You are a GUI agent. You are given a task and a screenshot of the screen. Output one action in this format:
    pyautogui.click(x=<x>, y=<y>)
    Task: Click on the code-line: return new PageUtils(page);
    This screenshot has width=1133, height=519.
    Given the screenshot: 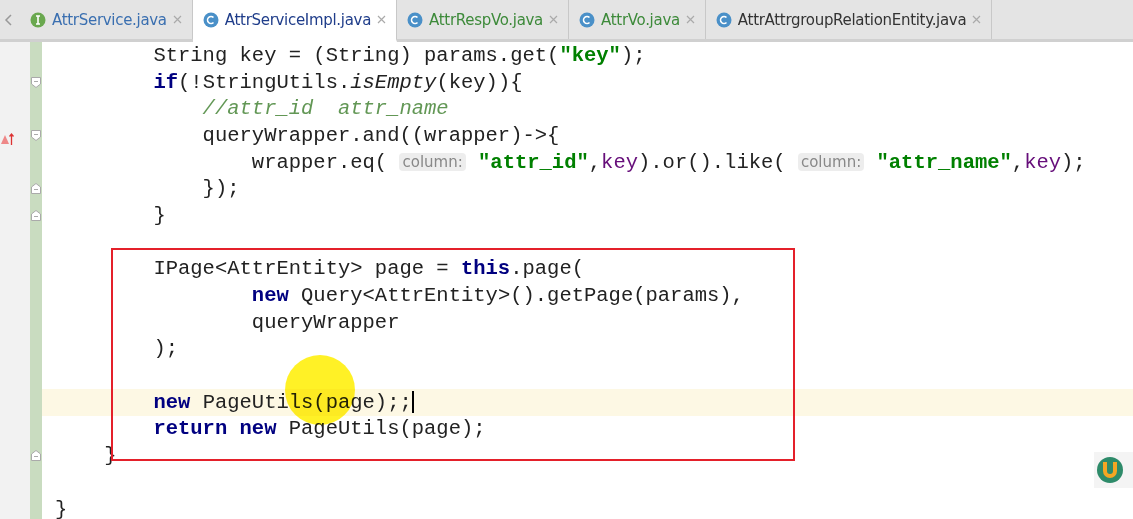 What is the action you would take?
    pyautogui.click(x=319, y=429)
    